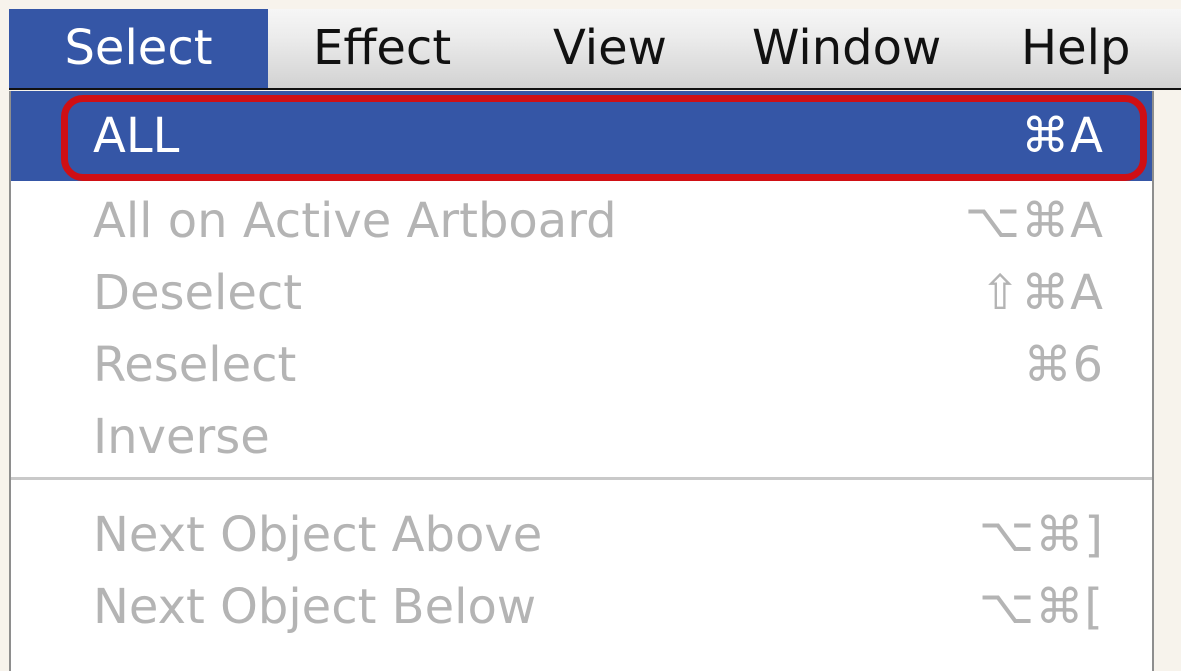 The width and height of the screenshot is (1181, 671). Describe the element at coordinates (382, 48) in the screenshot. I see `menu-effect: Effect` at that location.